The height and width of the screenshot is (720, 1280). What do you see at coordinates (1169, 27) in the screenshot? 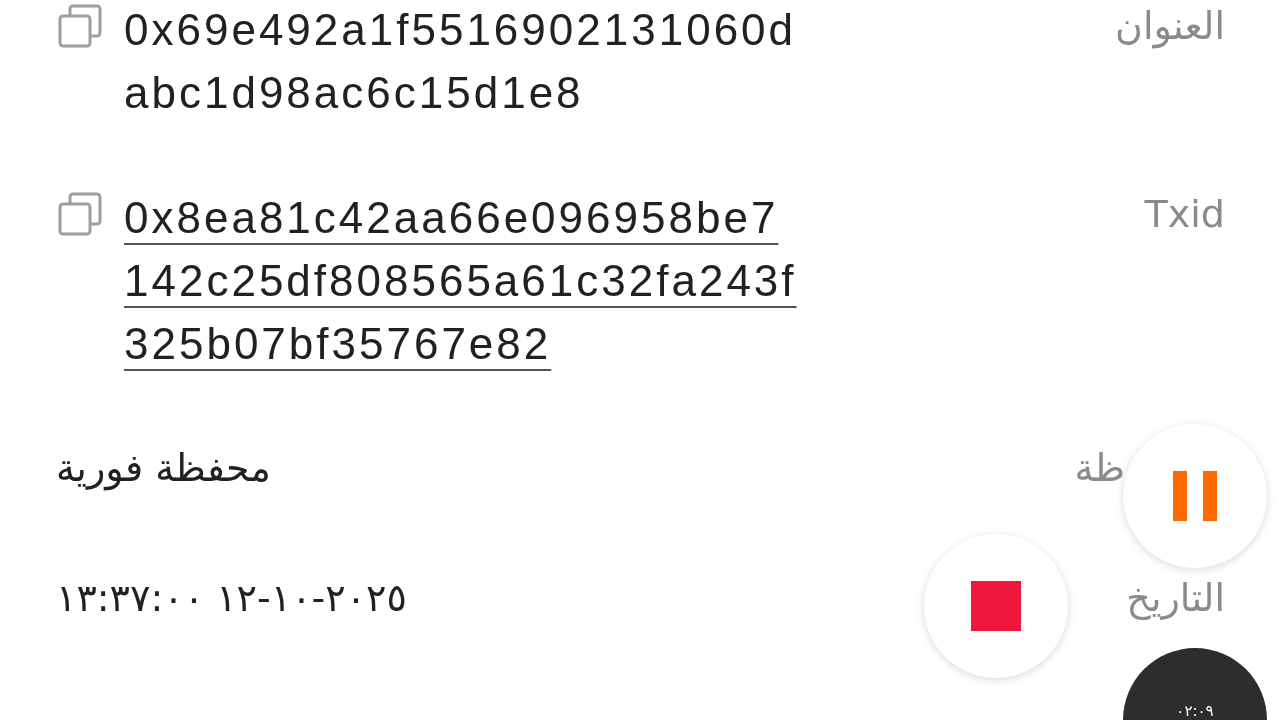
I see `field-label: العنوان` at bounding box center [1169, 27].